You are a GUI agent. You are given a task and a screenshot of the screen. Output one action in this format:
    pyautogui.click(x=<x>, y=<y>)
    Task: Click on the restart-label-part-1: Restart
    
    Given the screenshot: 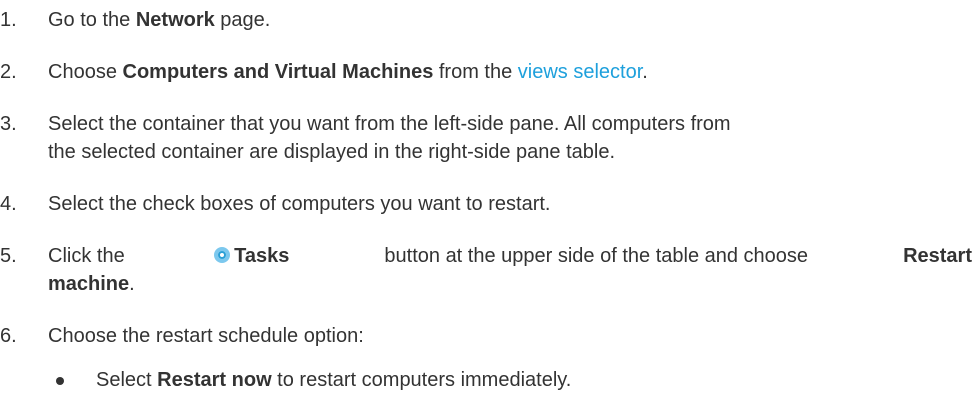 What is the action you would take?
    pyautogui.click(x=937, y=256)
    